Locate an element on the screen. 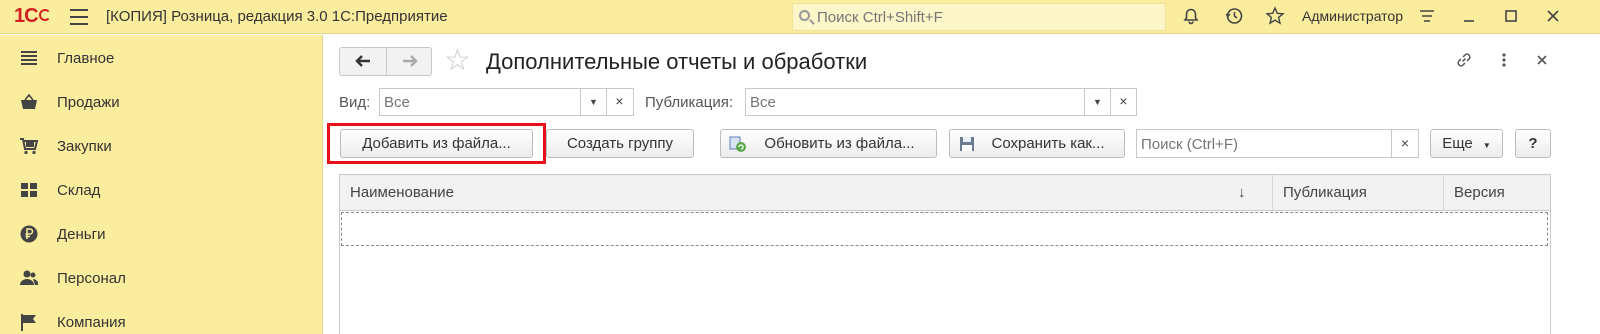 The height and width of the screenshot is (334, 1600). publication-field: ▼ × is located at coordinates (941, 102).